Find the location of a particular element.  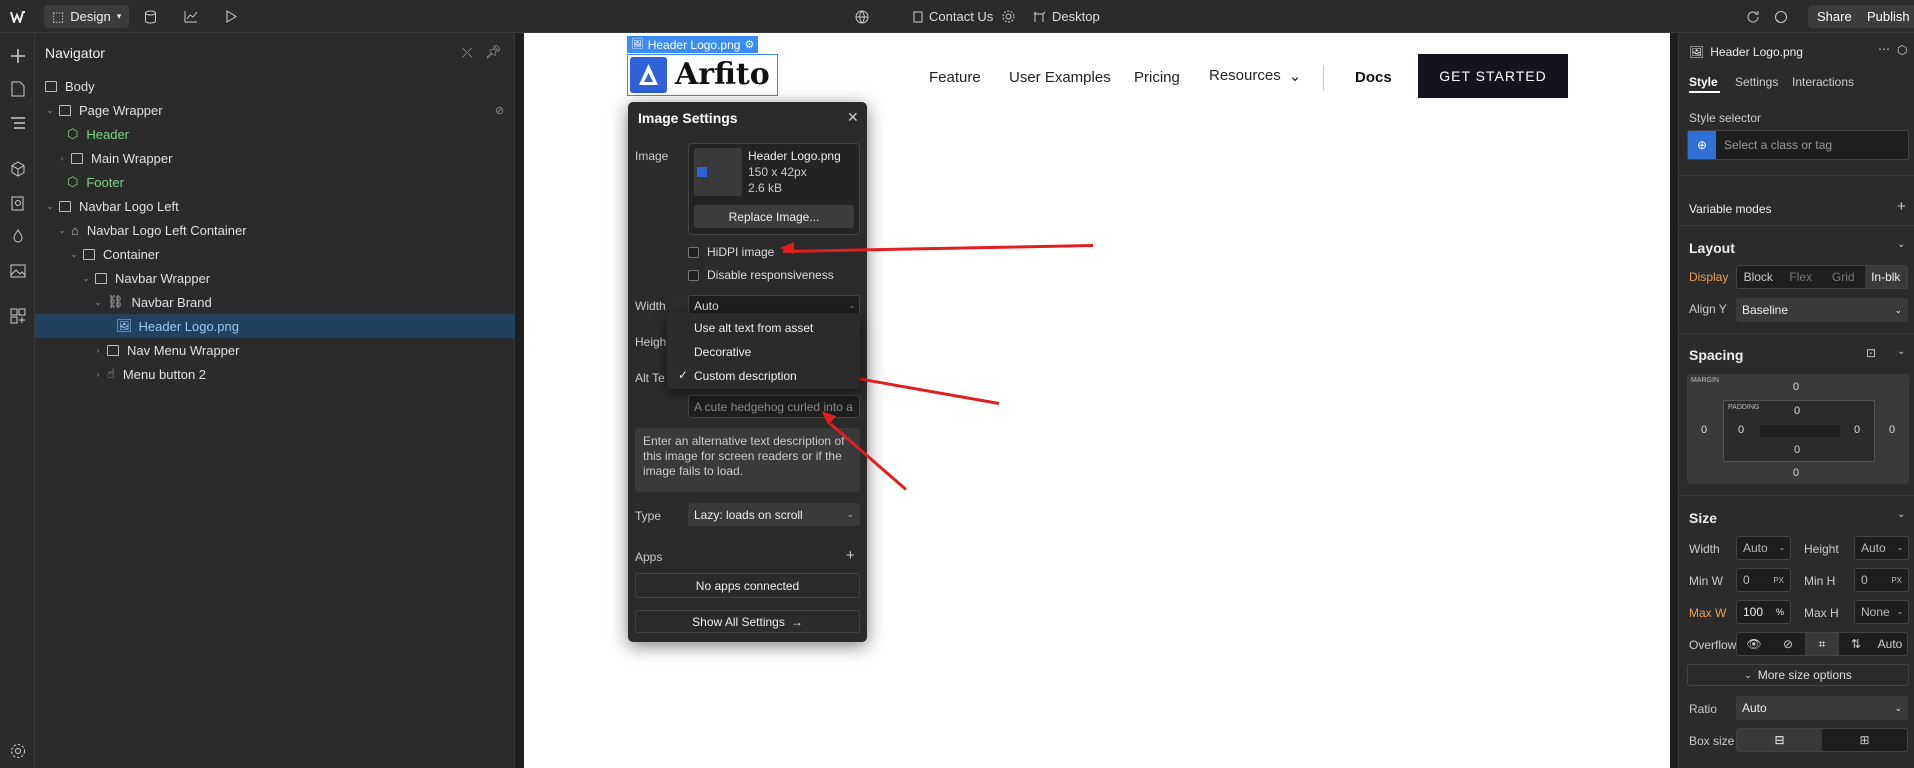

add-app-icon: + is located at coordinates (850, 555).